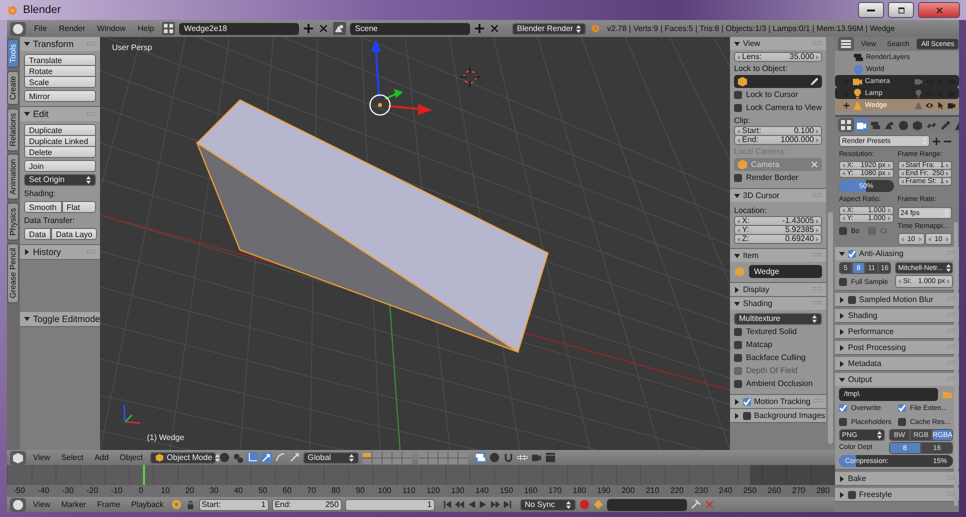 Image resolution: width=966 pixels, height=517 pixels. I want to click on menu-item: Select, so click(72, 458).